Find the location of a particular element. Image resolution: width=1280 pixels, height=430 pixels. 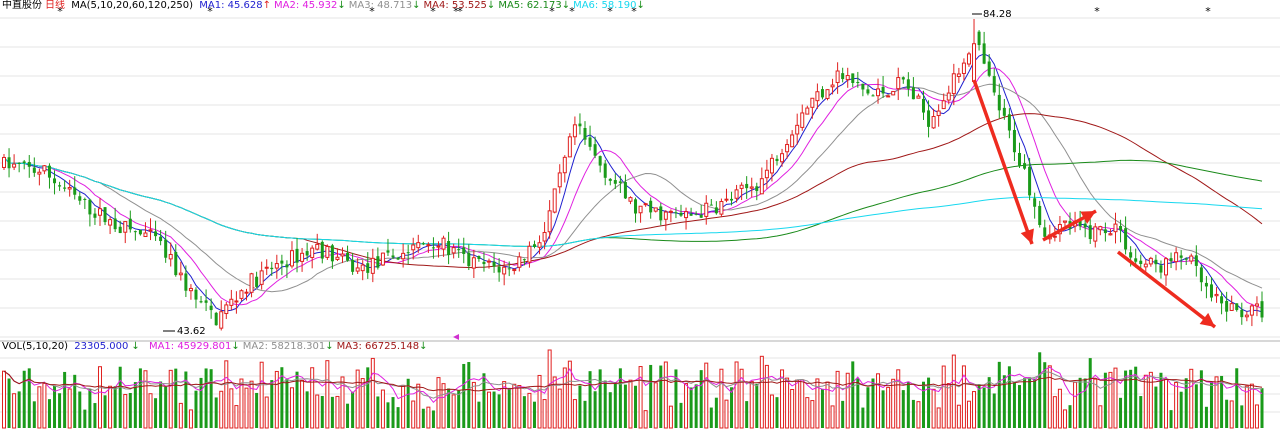

event-marker: * is located at coordinates (1208, 11).